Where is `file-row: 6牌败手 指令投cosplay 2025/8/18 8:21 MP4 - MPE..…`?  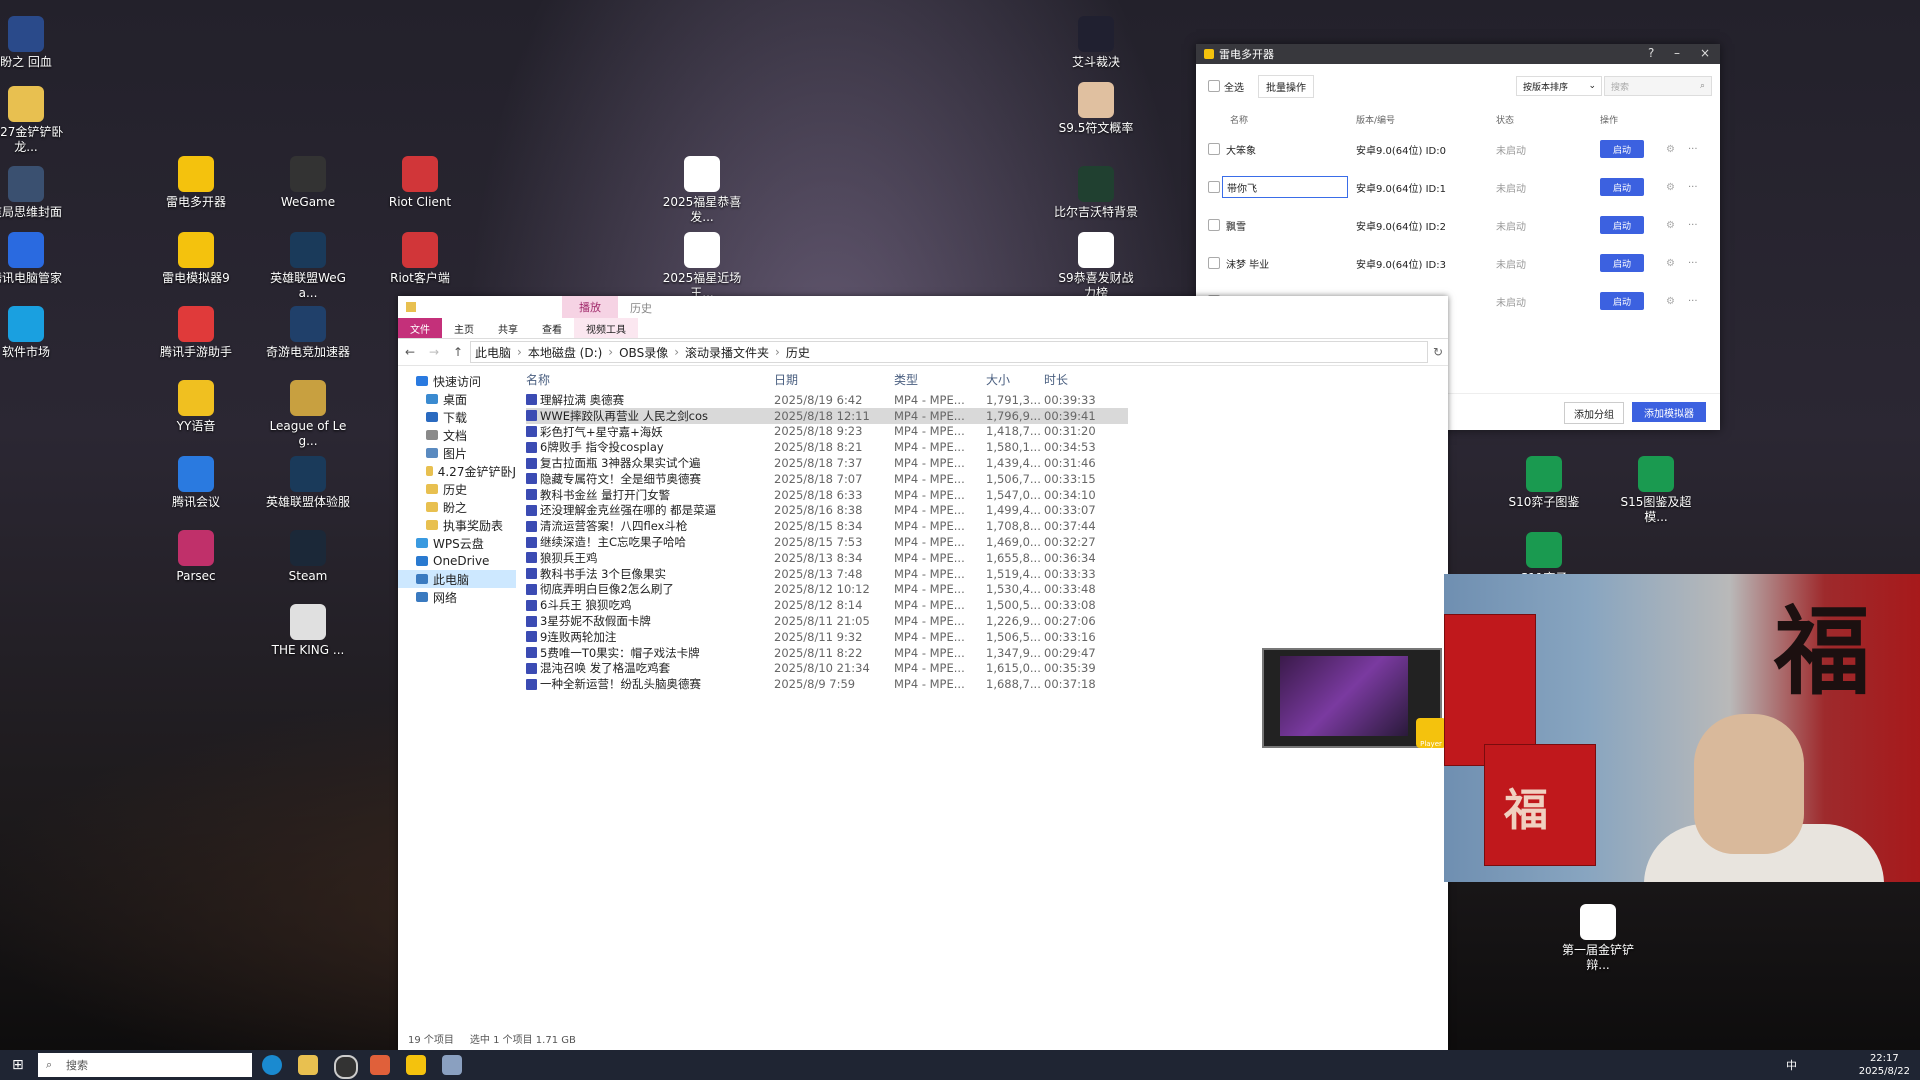
file-row: 6牌败手 指令投cosplay 2025/8/18 8:21 MP4 - MPE..… is located at coordinates (827, 447).